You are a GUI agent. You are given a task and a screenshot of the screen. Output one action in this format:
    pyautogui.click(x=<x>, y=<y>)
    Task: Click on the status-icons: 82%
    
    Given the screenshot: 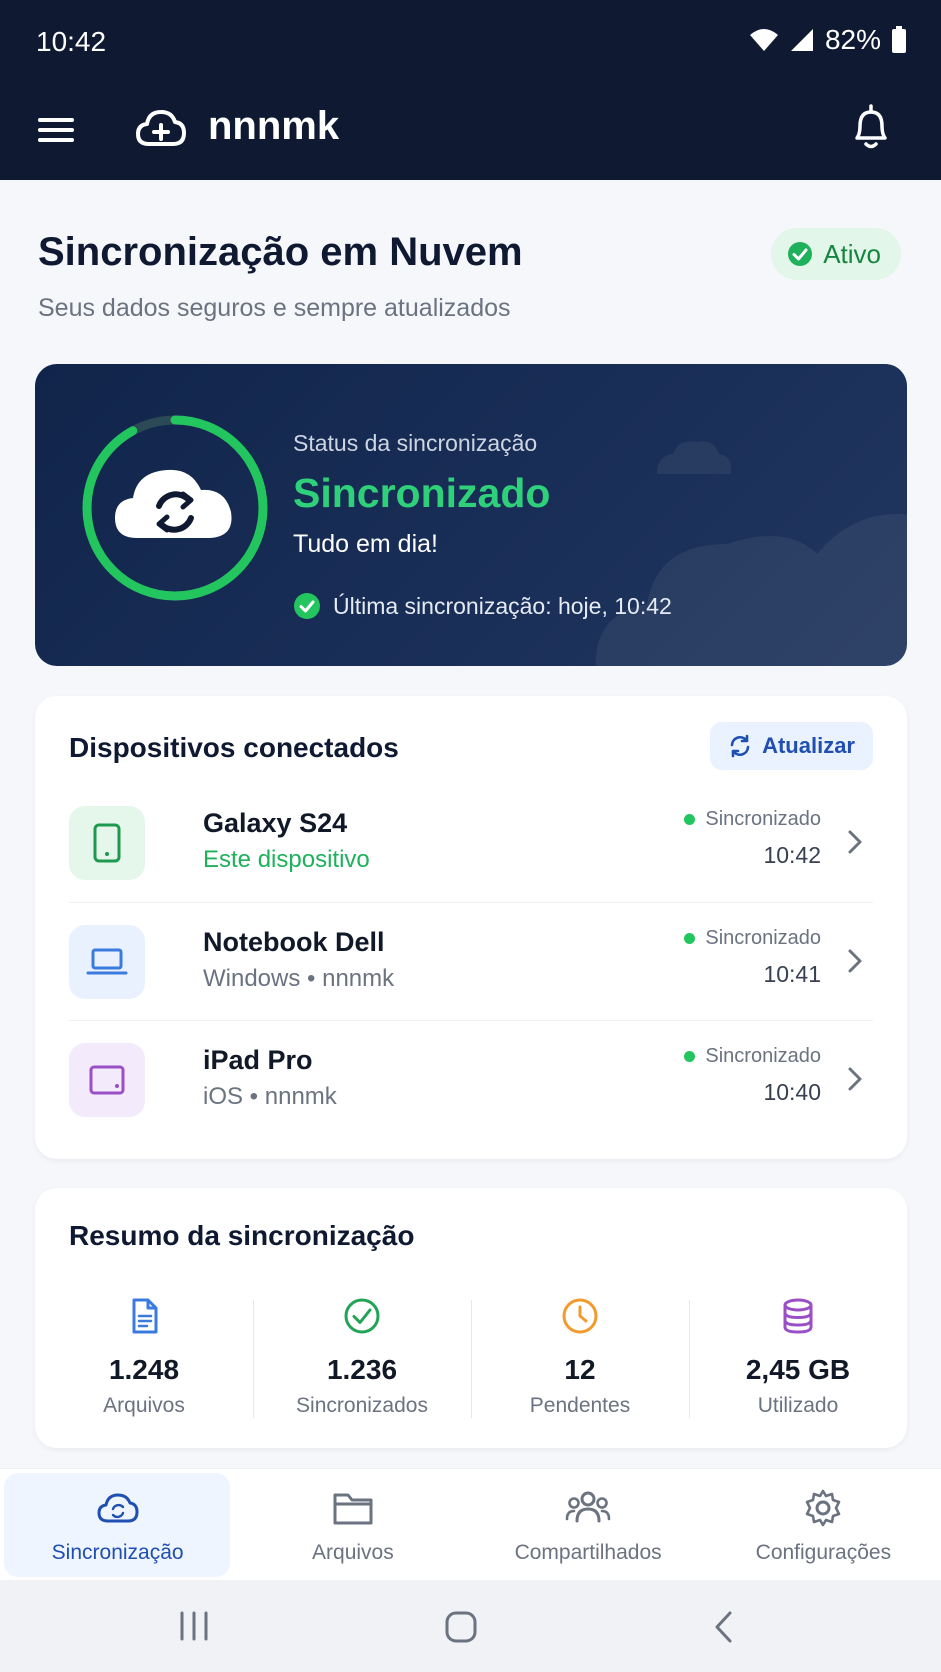 What is the action you would take?
    pyautogui.click(x=828, y=40)
    